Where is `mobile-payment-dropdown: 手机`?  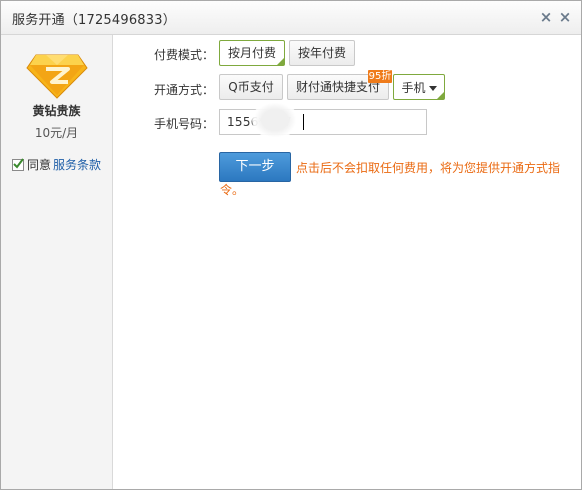 mobile-payment-dropdown: 手机 is located at coordinates (419, 87).